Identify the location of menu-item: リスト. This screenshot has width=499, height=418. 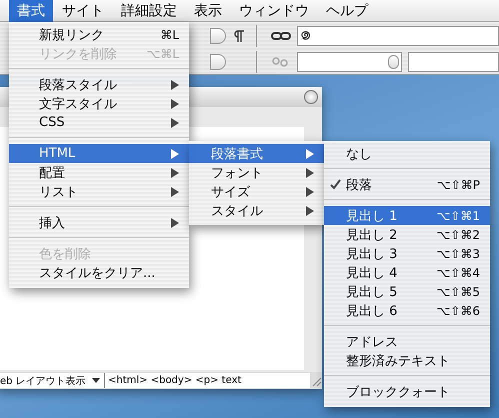
(99, 191).